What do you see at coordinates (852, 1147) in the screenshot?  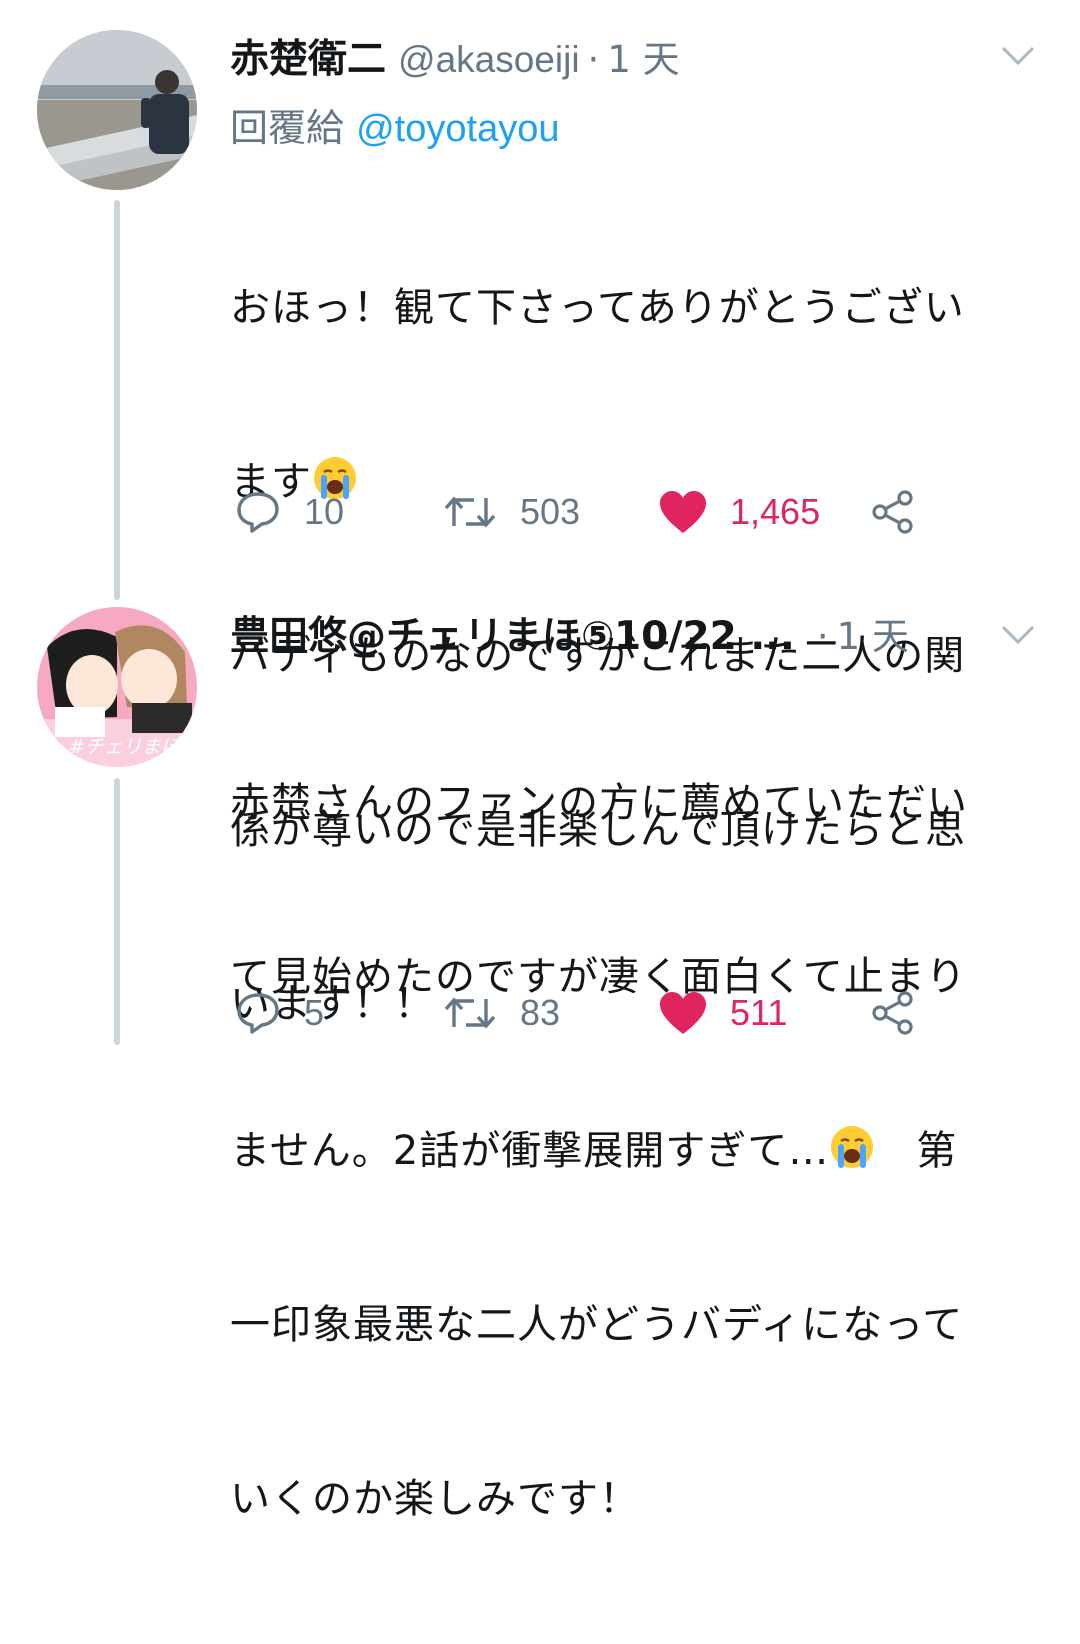 I see `crying-face-emoji` at bounding box center [852, 1147].